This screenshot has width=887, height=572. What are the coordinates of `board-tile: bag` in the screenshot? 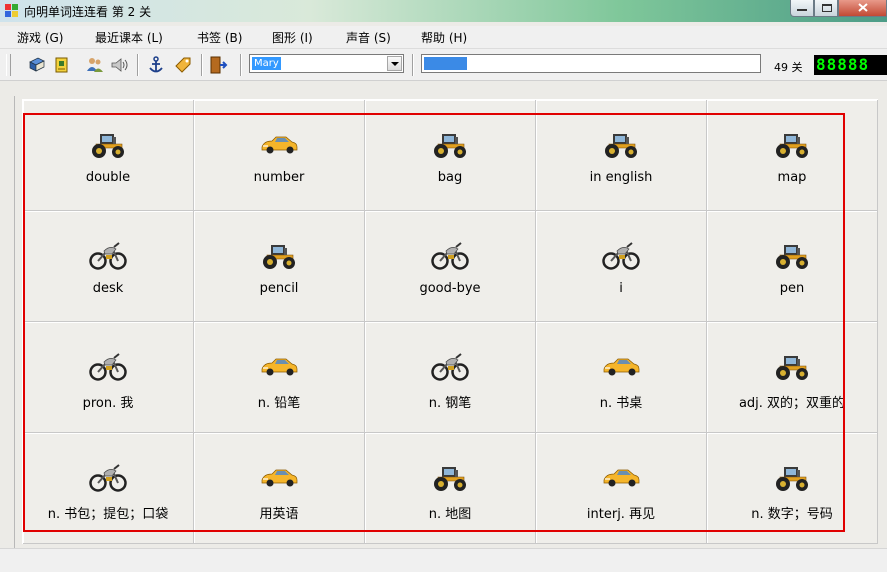 It's located at (450, 155).